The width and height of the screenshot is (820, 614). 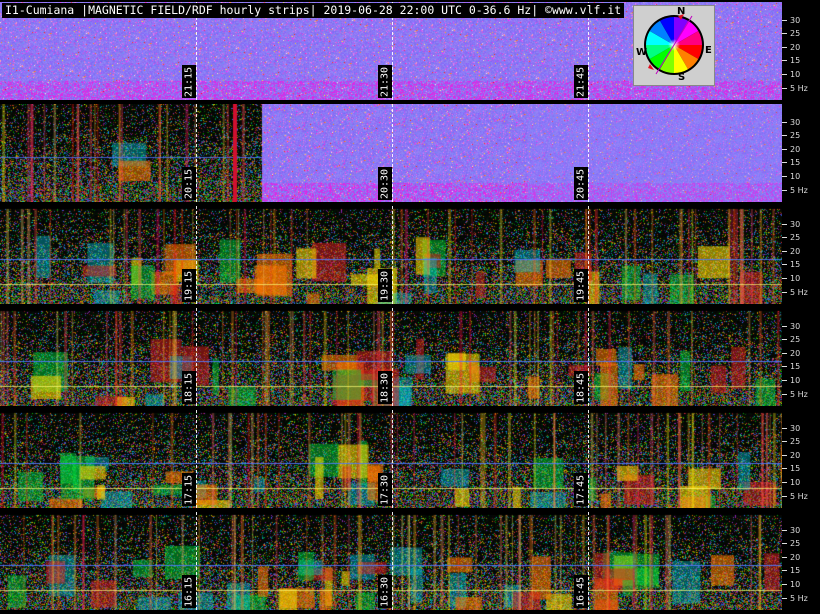 I want to click on time-label: 21:45, so click(x=581, y=81).